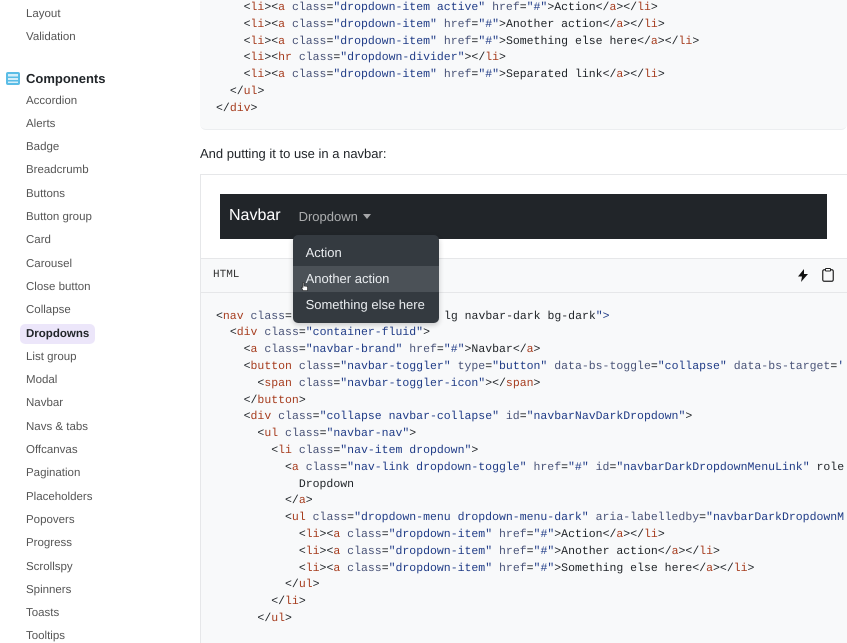 Image resolution: width=847 pixels, height=643 pixels. I want to click on code-line: </button>, so click(274, 400).